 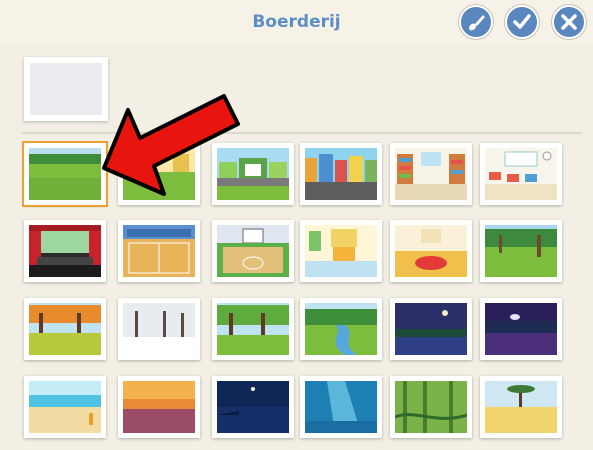 I want to click on background-thumb-farm, so click(x=65, y=174).